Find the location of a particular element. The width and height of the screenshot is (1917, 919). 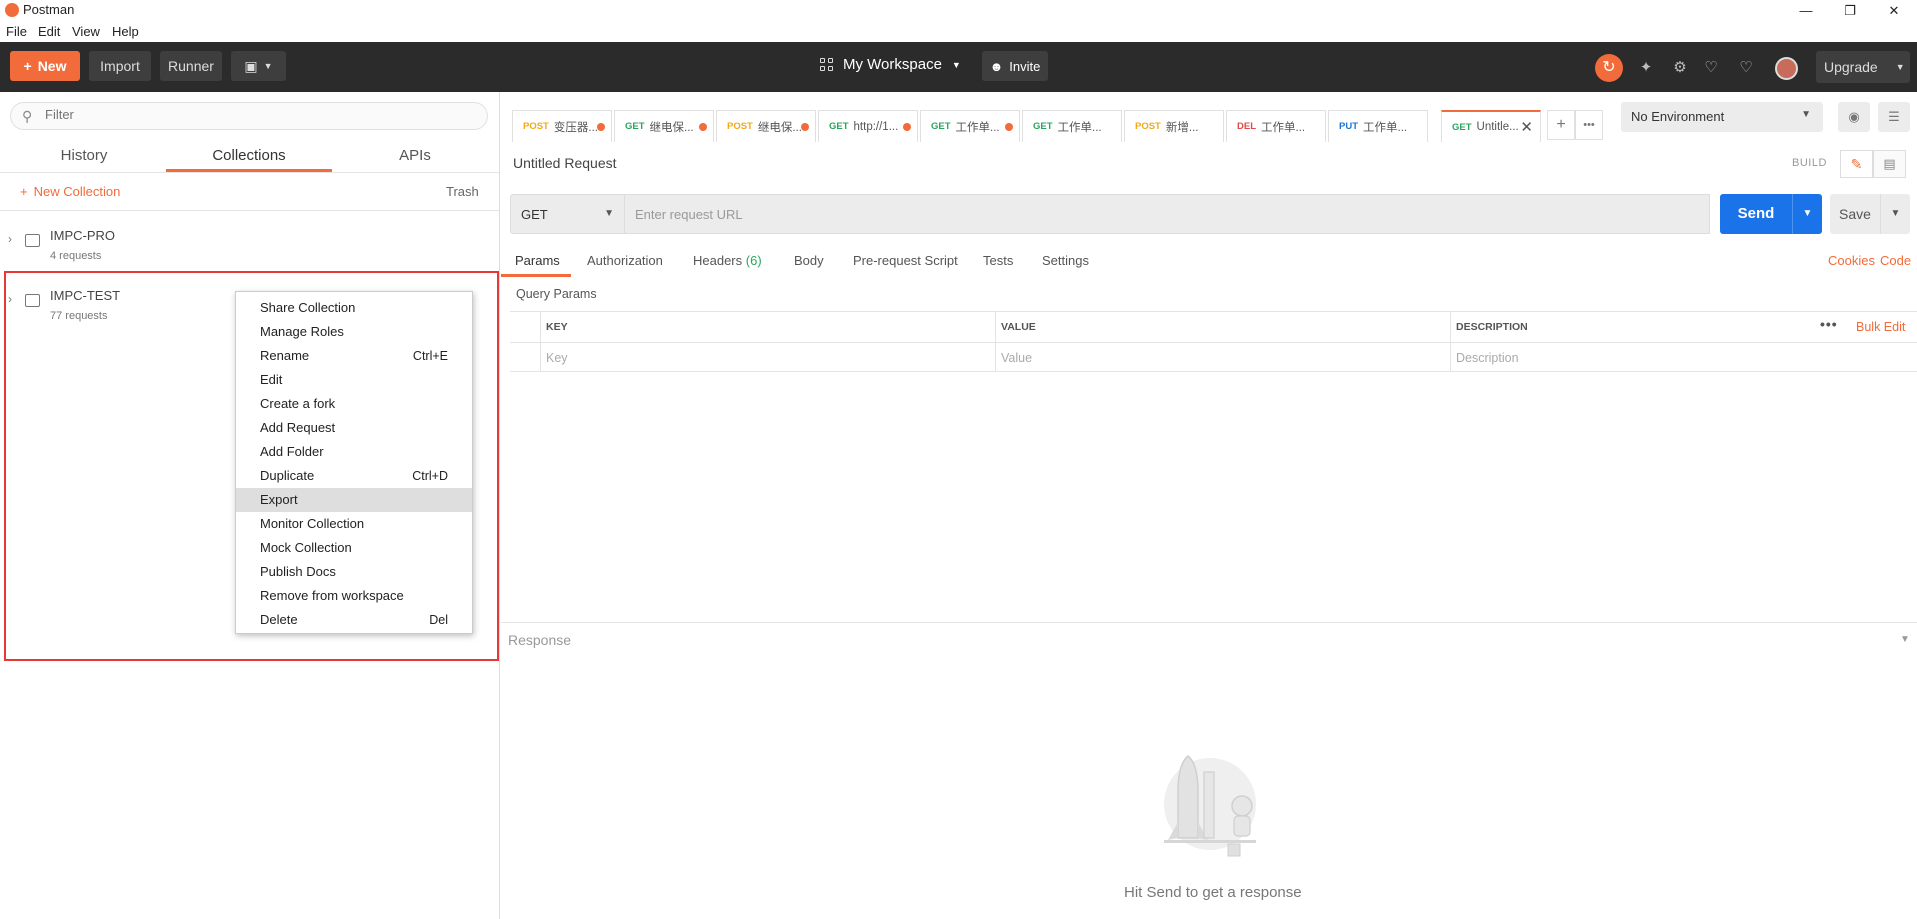

environment-select: No Environment ▼ is located at coordinates (1722, 117).